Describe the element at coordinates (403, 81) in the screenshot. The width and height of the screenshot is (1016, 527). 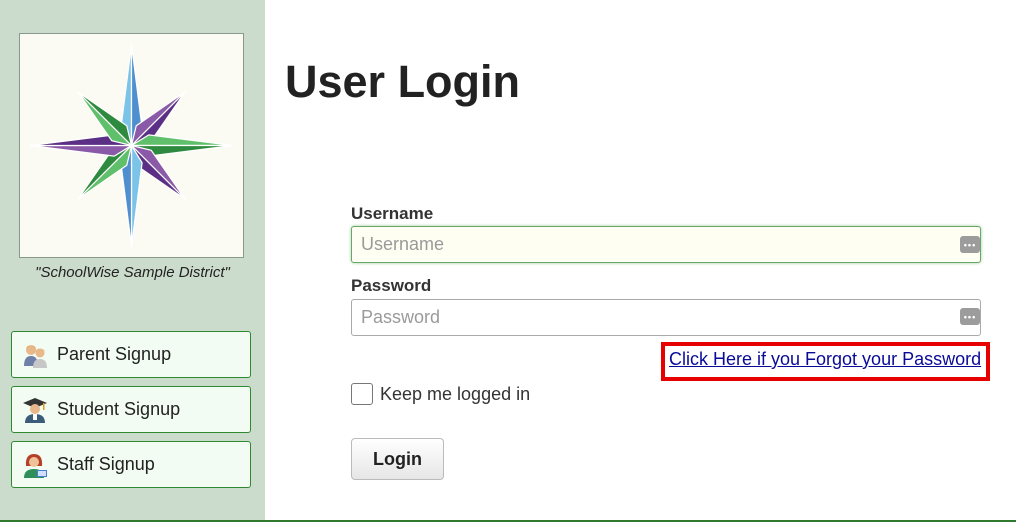
I see `page-title: User Login` at that location.